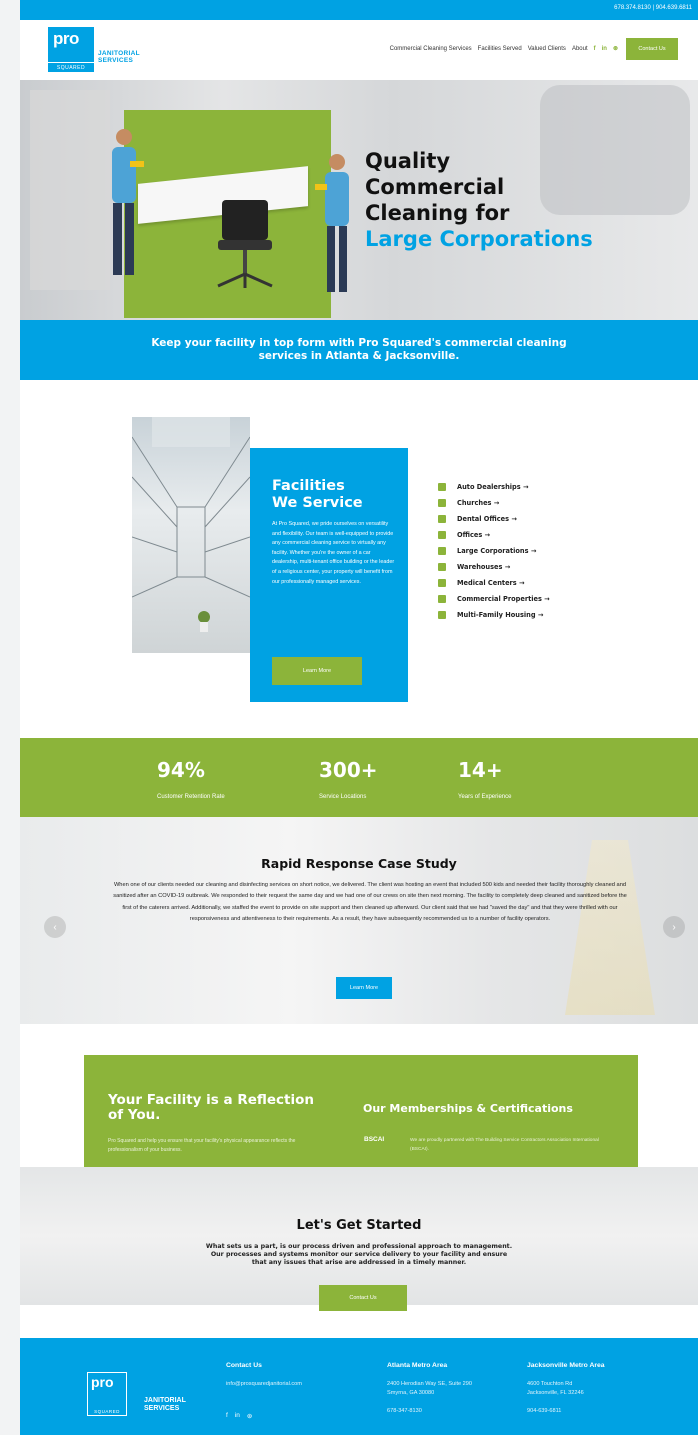 The width and height of the screenshot is (698, 1435). I want to click on tooth-icon, so click(442, 519).